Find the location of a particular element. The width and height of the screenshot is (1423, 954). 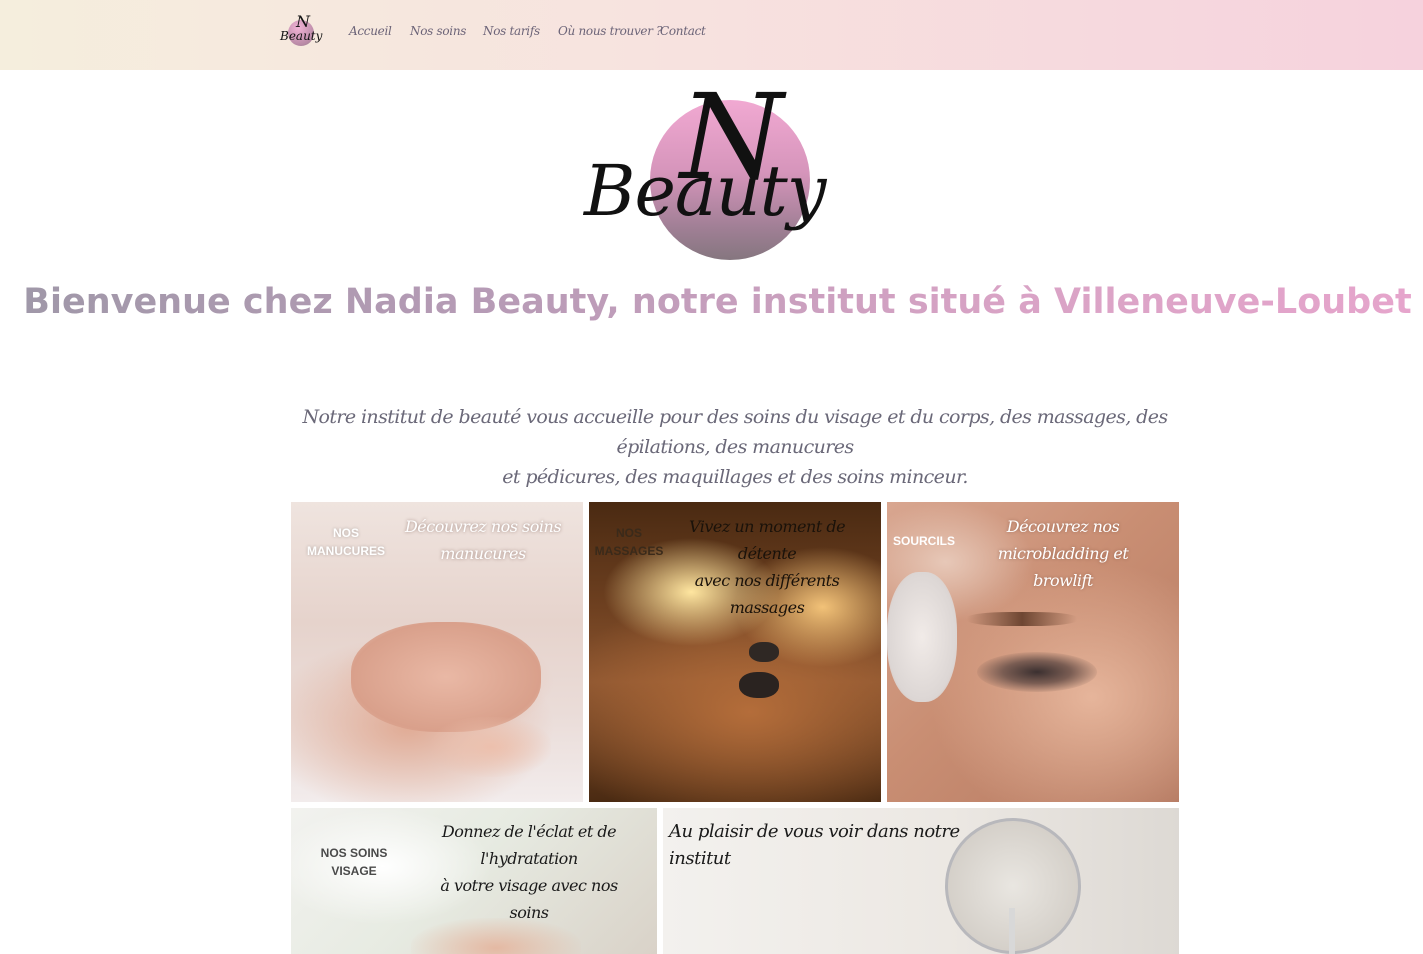

nav-link-nos-tarifs: Nos tarifs is located at coordinates (511, 31).